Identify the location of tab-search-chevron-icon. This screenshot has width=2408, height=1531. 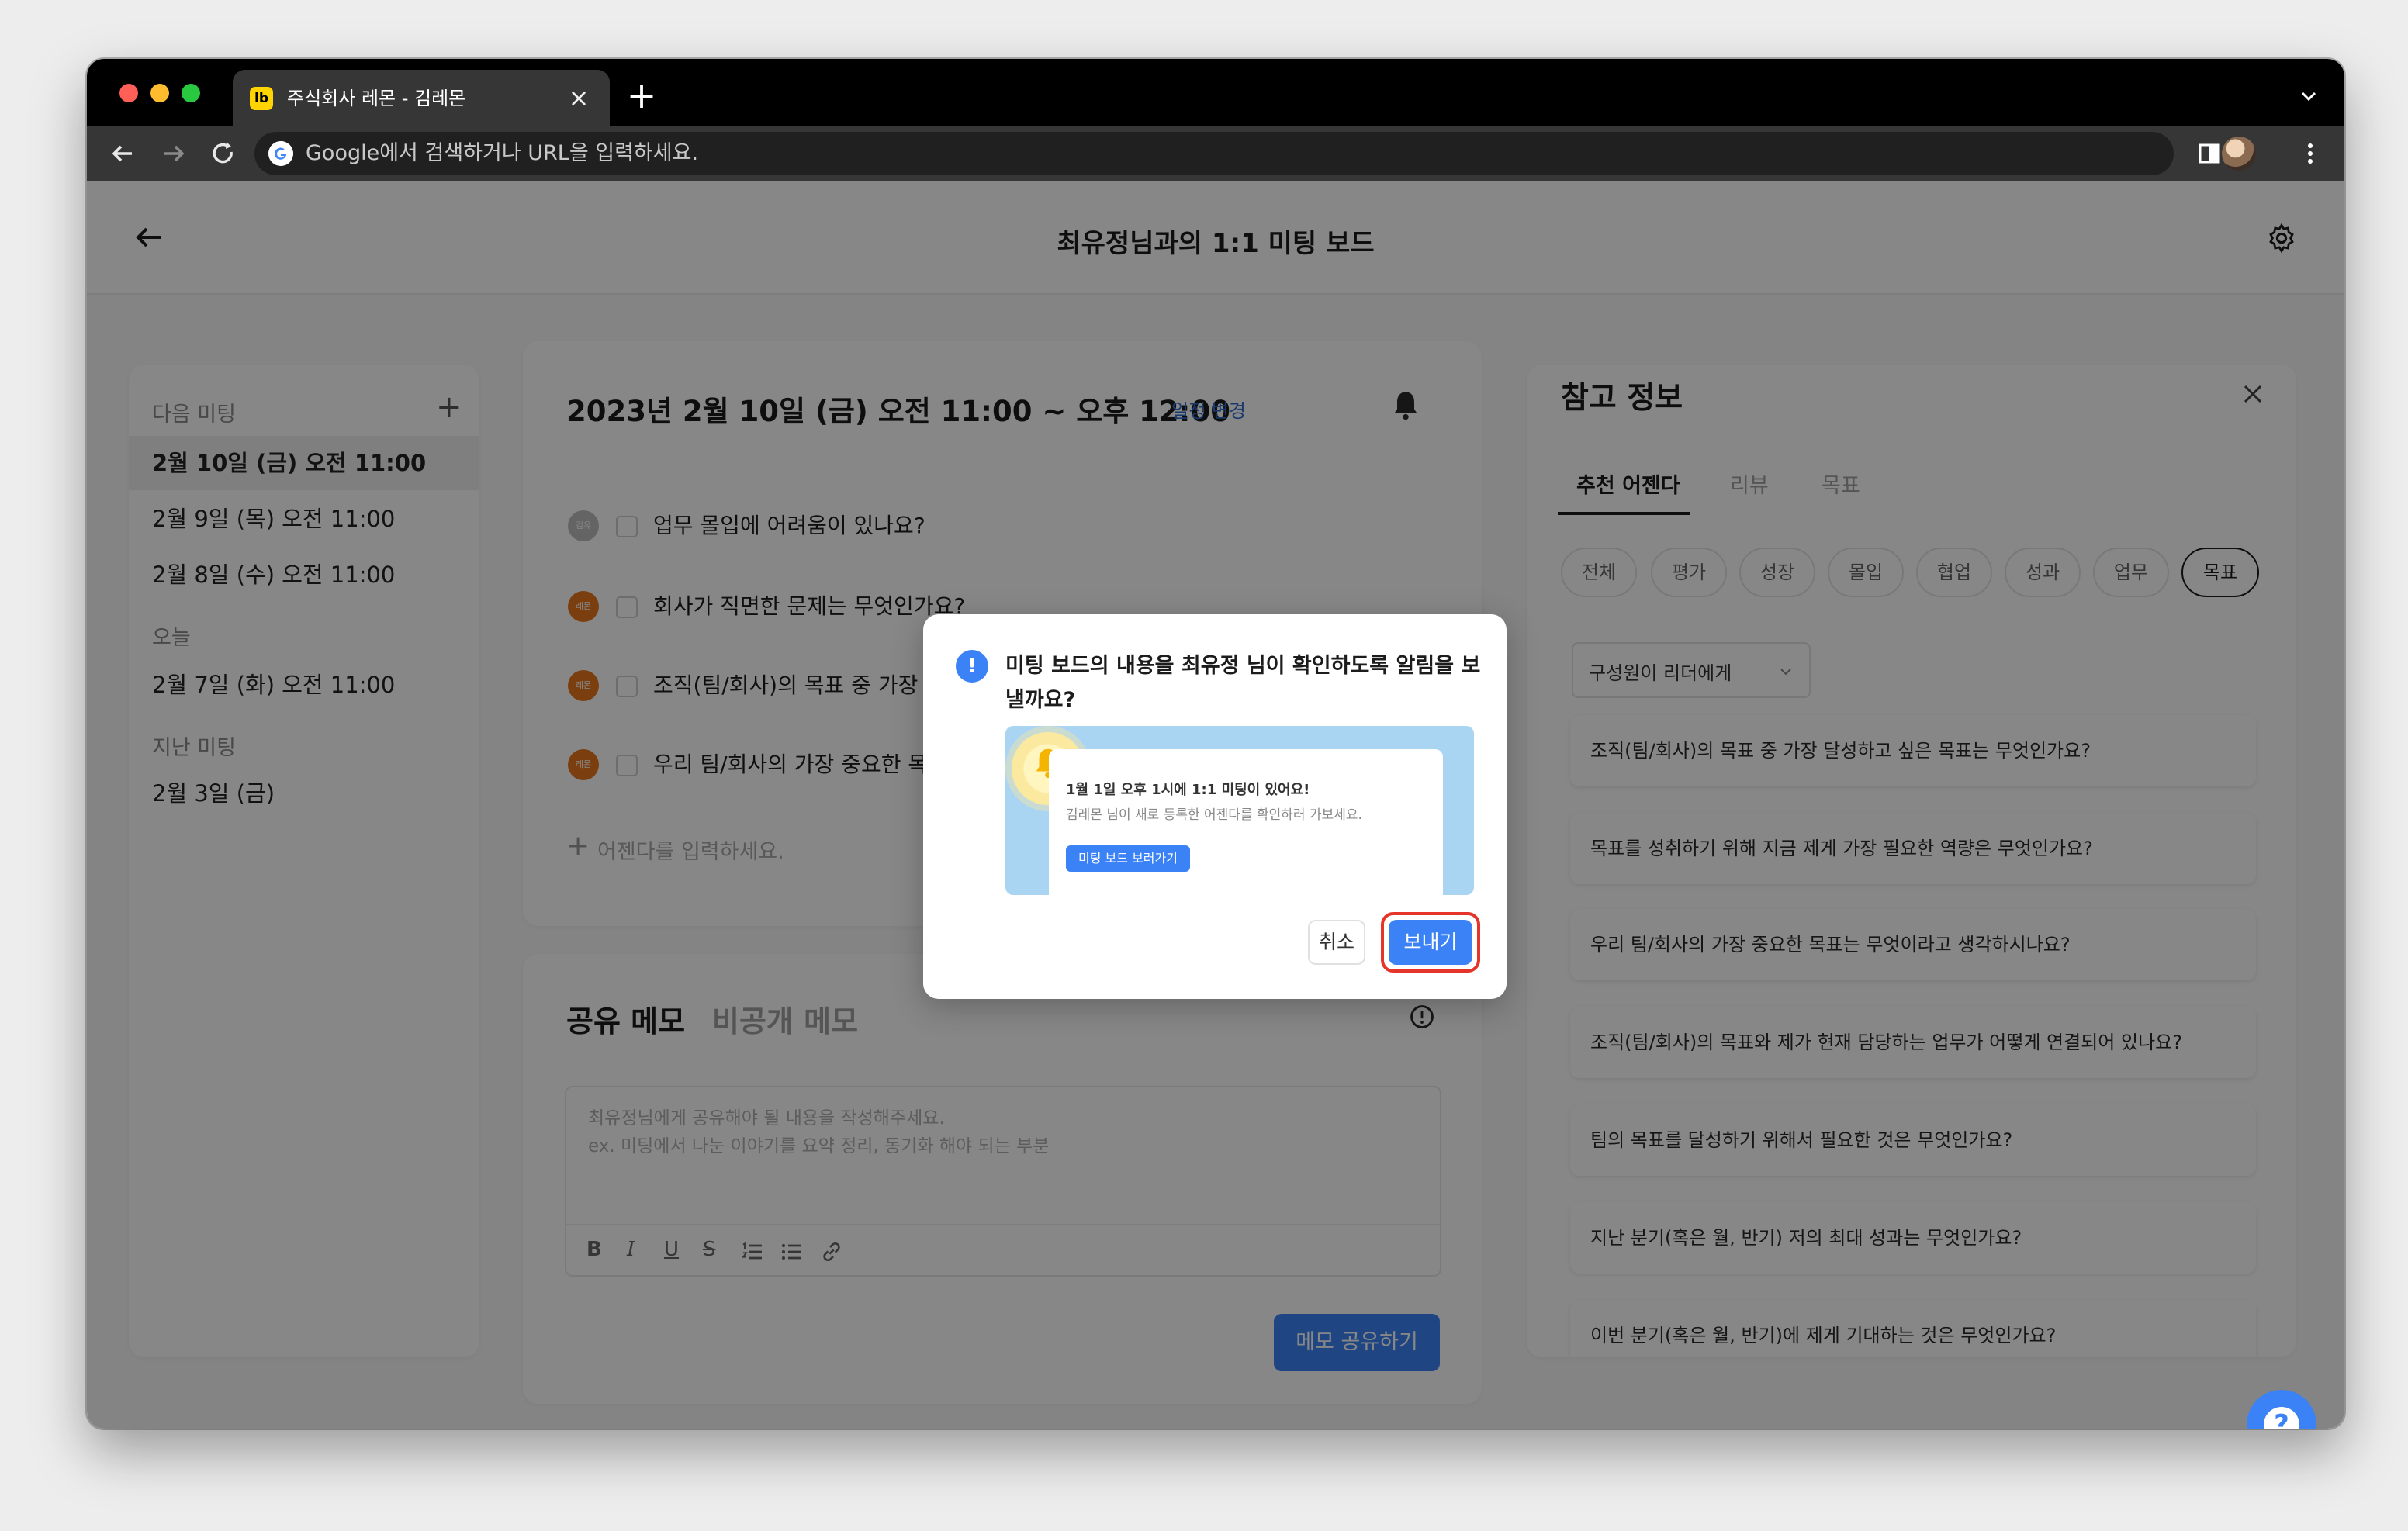
(2308, 96).